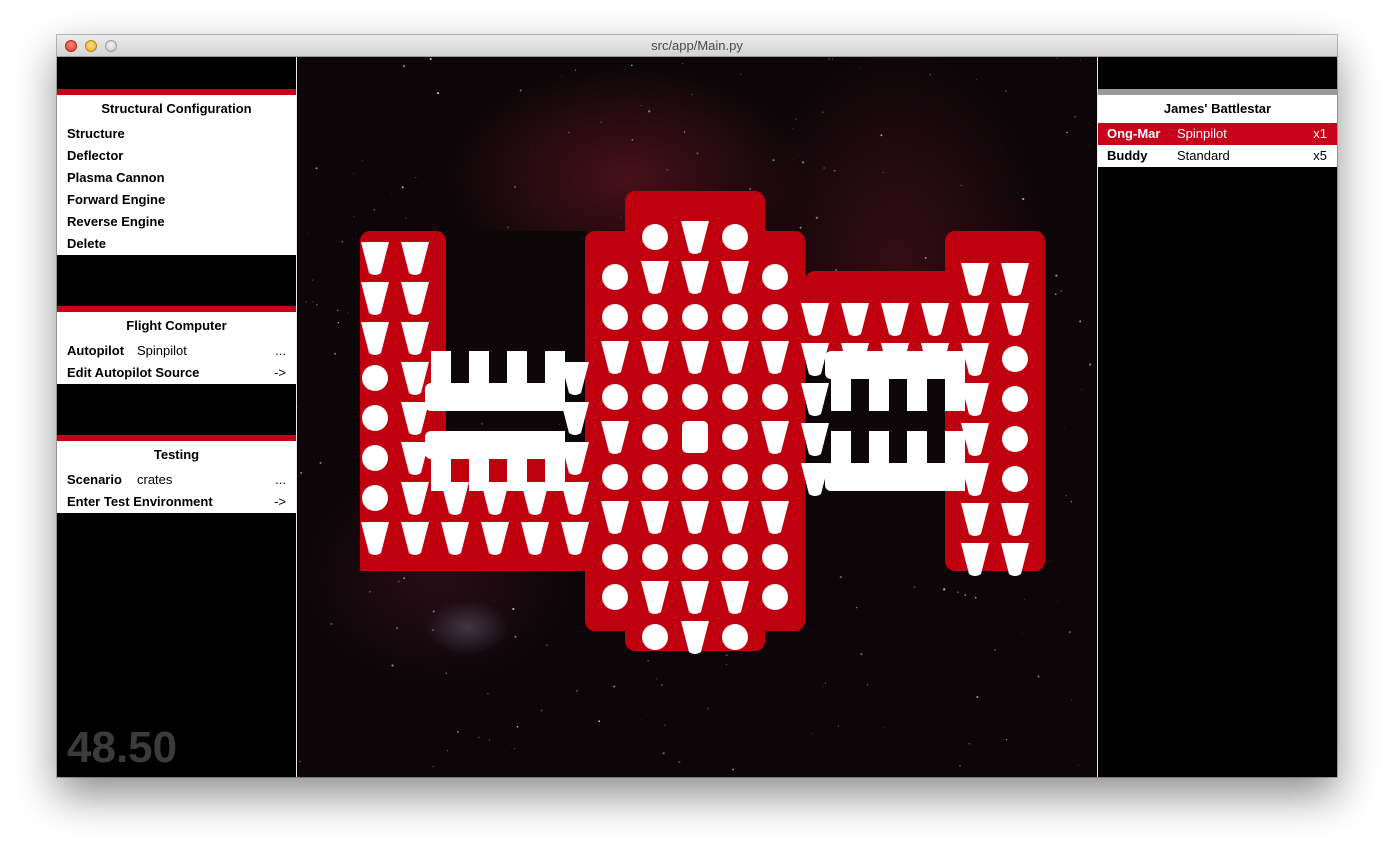 The image size is (1394, 856). Describe the element at coordinates (176, 200) in the screenshot. I see `menu-item-forward-engine: Forward Engine` at that location.